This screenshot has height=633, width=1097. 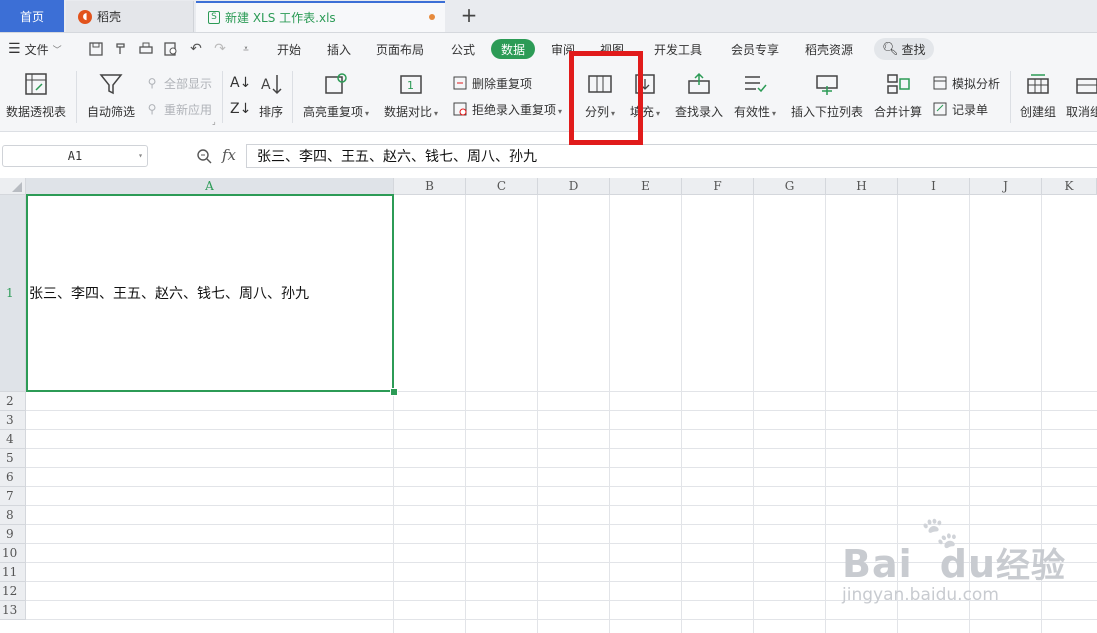 What do you see at coordinates (755, 49) in the screenshot?
I see `menu-member: 会员专享` at bounding box center [755, 49].